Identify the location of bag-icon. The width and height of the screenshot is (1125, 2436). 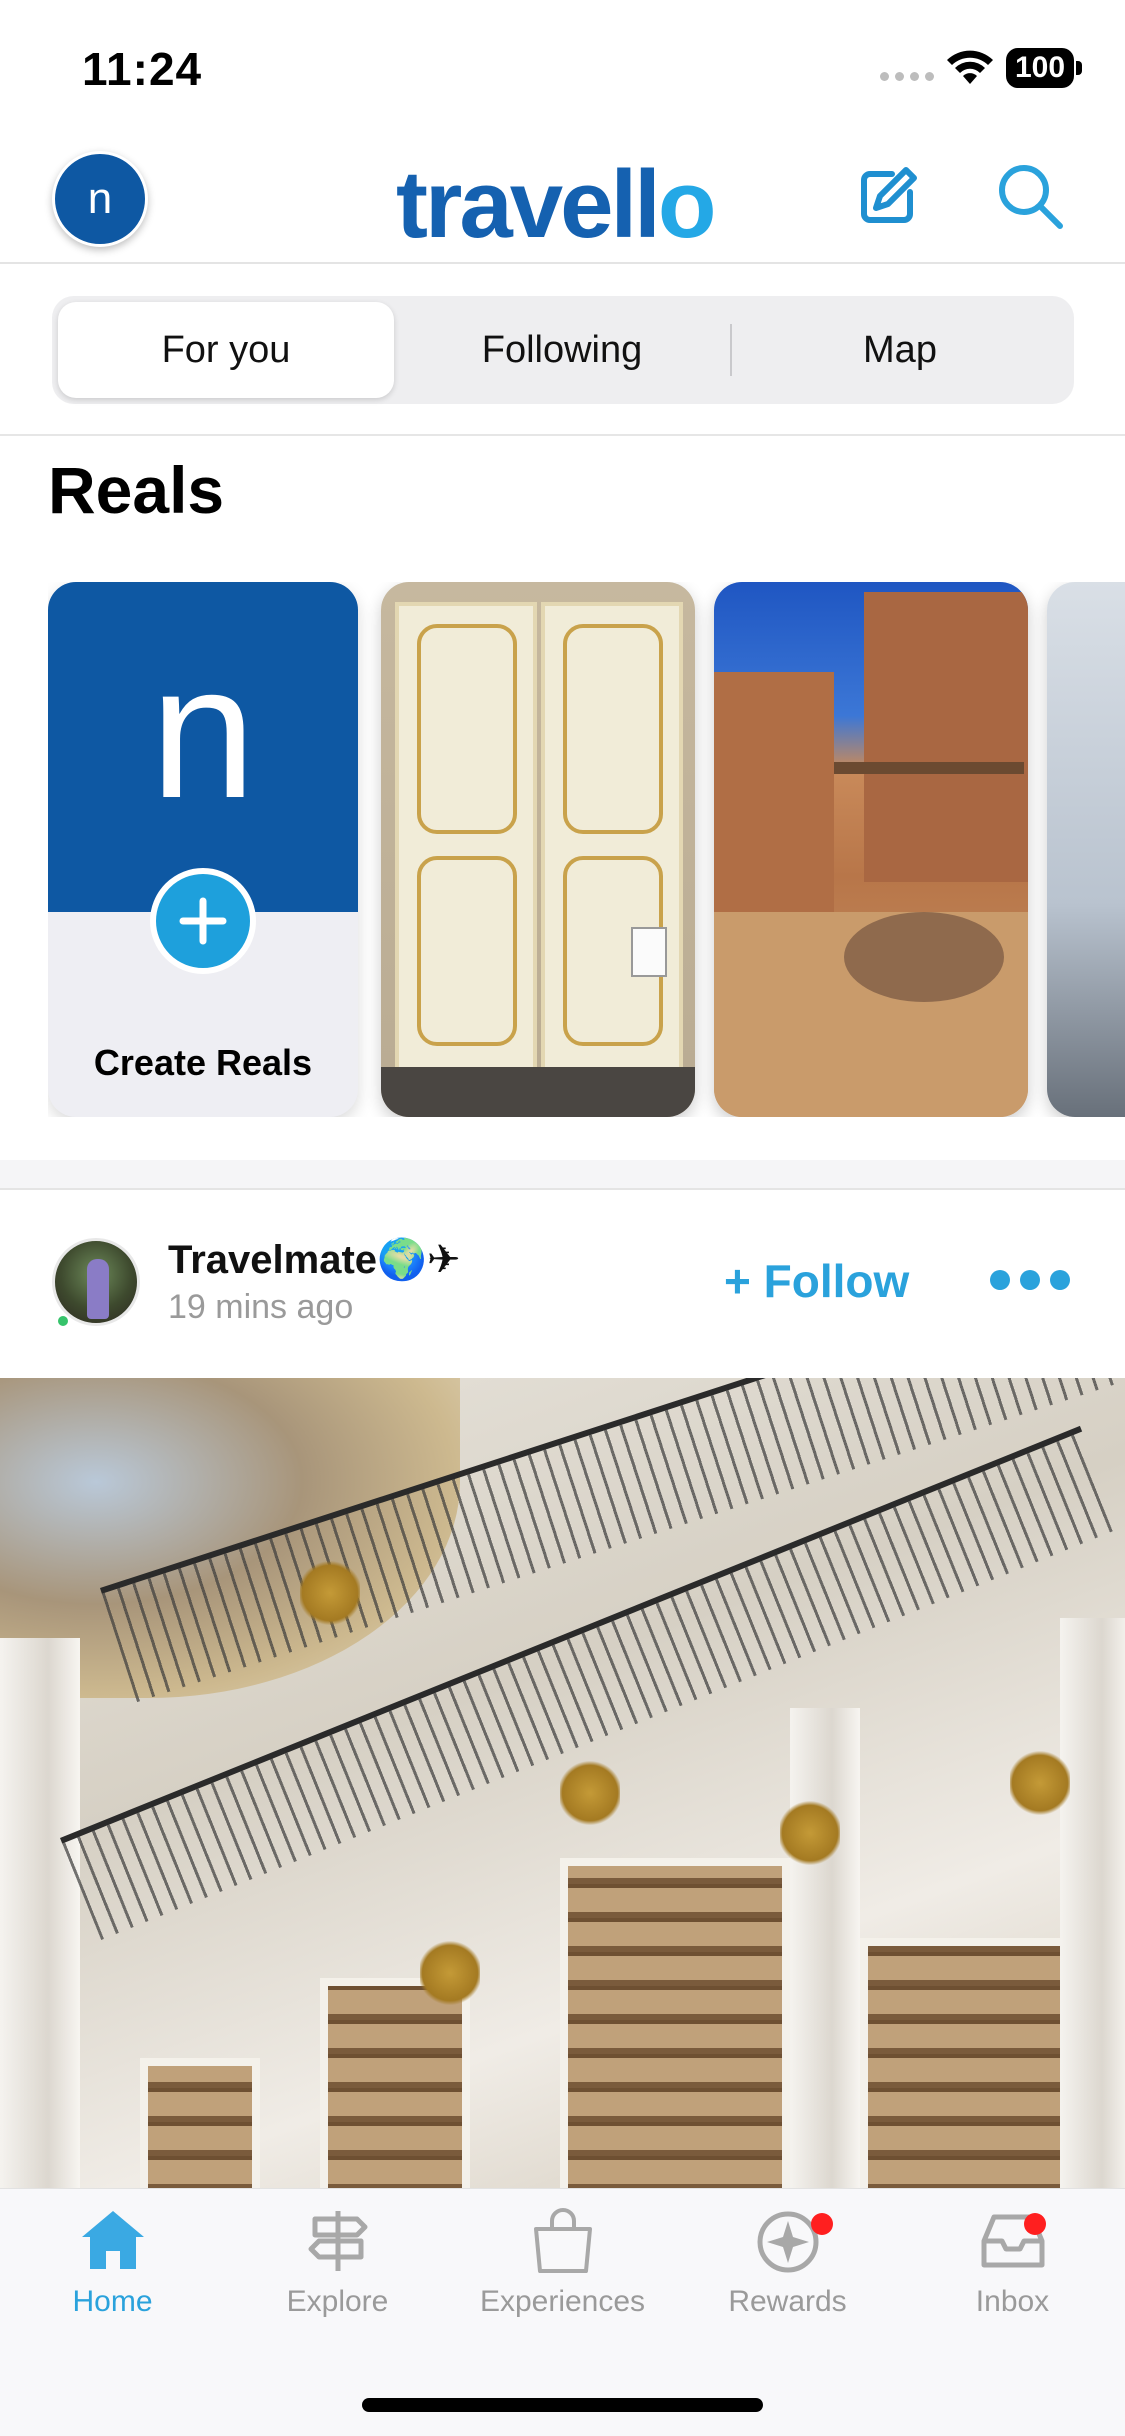
(562, 2240).